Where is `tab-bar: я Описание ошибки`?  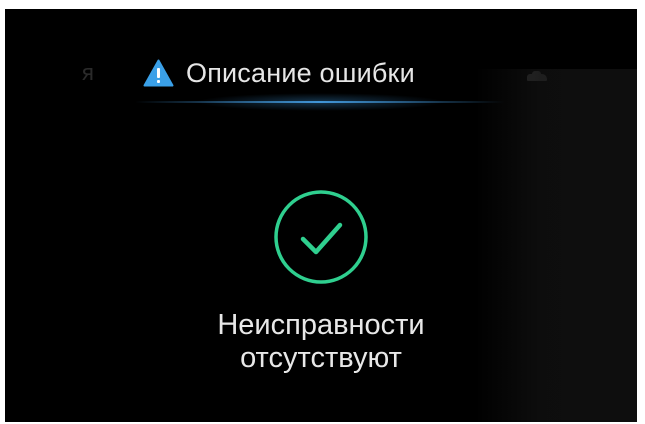
tab-bar: я Описание ошибки is located at coordinates (321, 80).